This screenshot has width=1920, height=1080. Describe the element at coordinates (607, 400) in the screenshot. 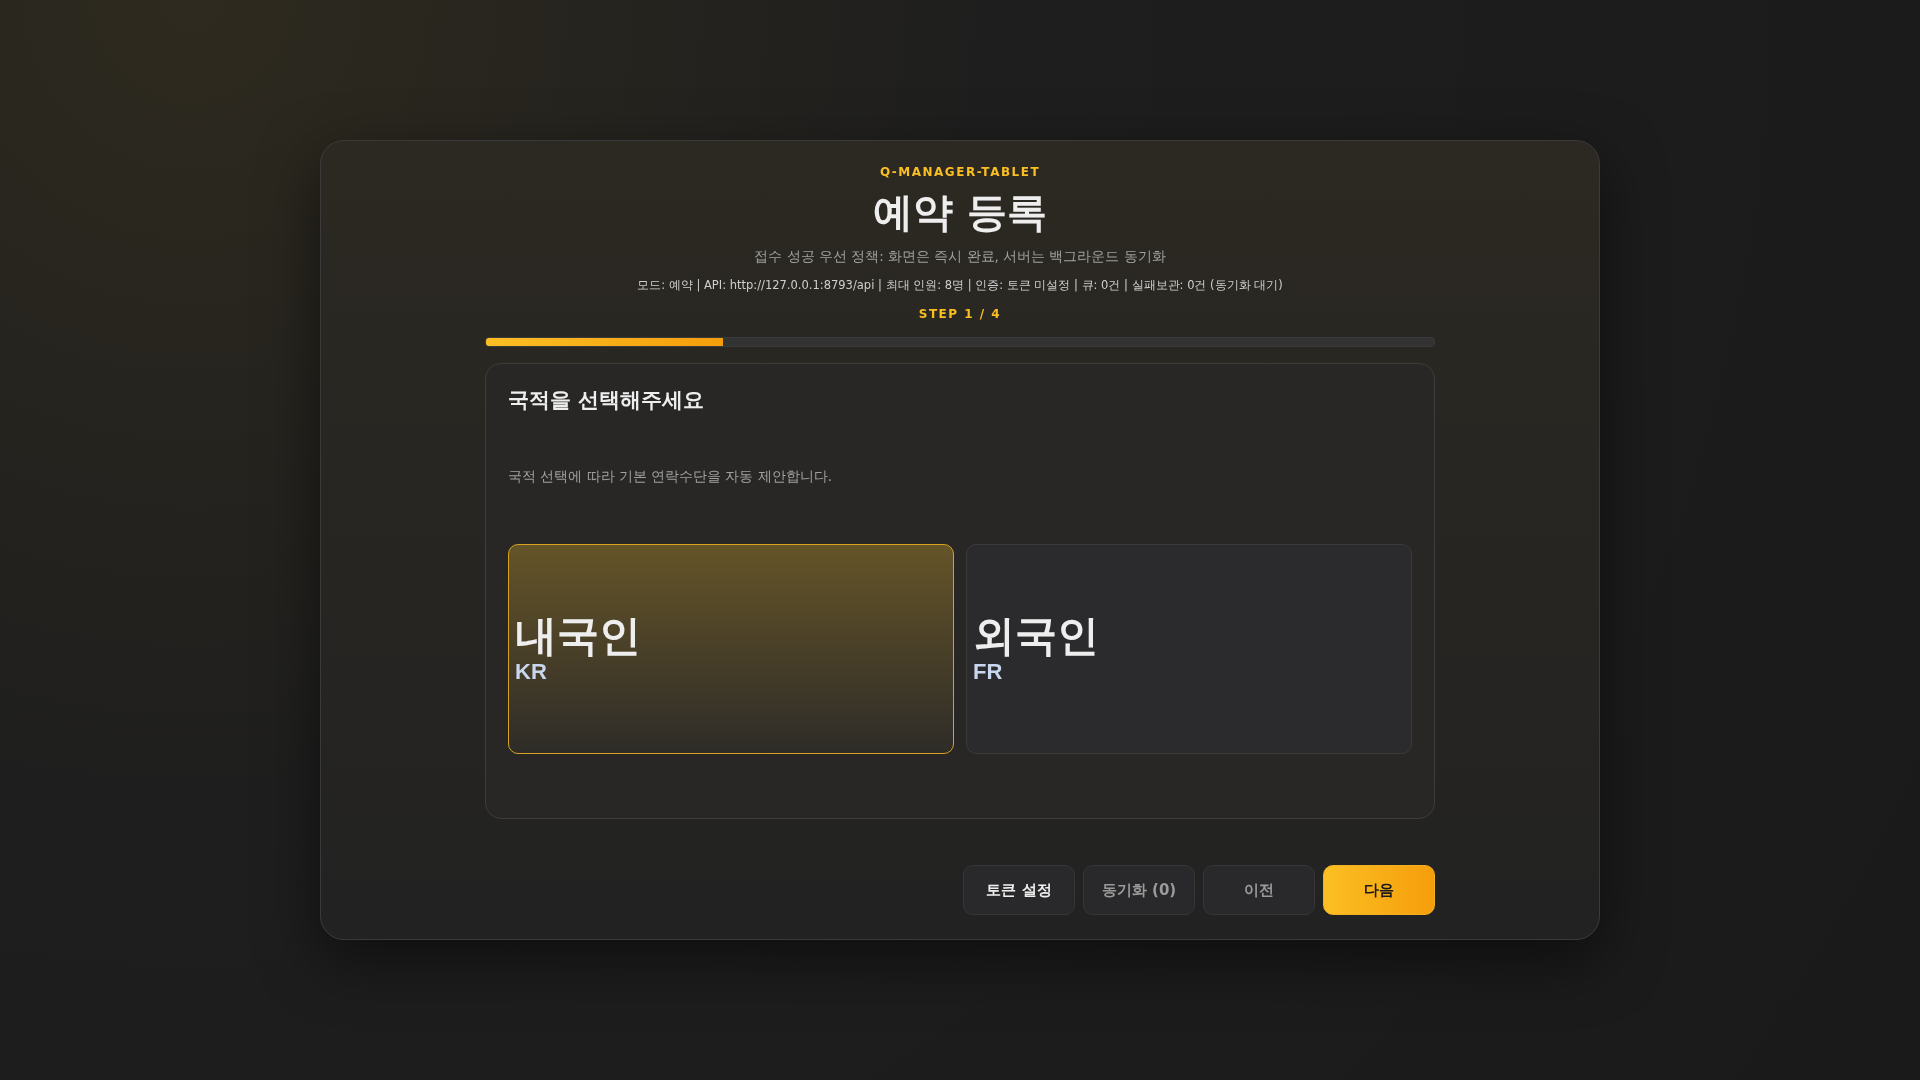

I see `question-title: 국적을 선택해주세요` at that location.